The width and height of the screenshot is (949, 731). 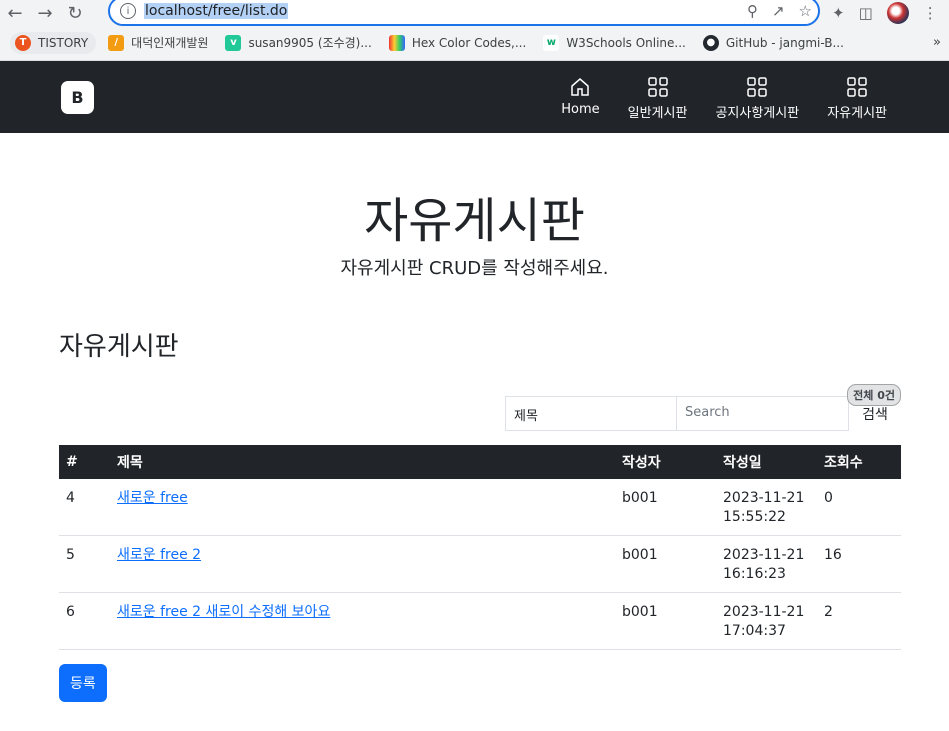 What do you see at coordinates (778, 11) in the screenshot?
I see `share-icon: ↗` at bounding box center [778, 11].